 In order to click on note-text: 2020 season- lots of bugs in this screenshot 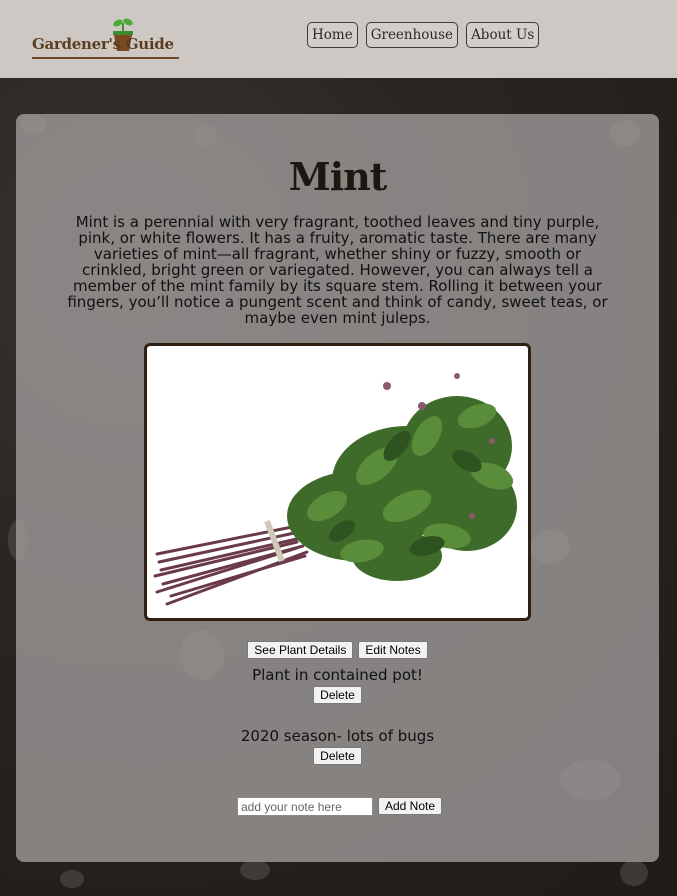, I will do `click(337, 736)`.